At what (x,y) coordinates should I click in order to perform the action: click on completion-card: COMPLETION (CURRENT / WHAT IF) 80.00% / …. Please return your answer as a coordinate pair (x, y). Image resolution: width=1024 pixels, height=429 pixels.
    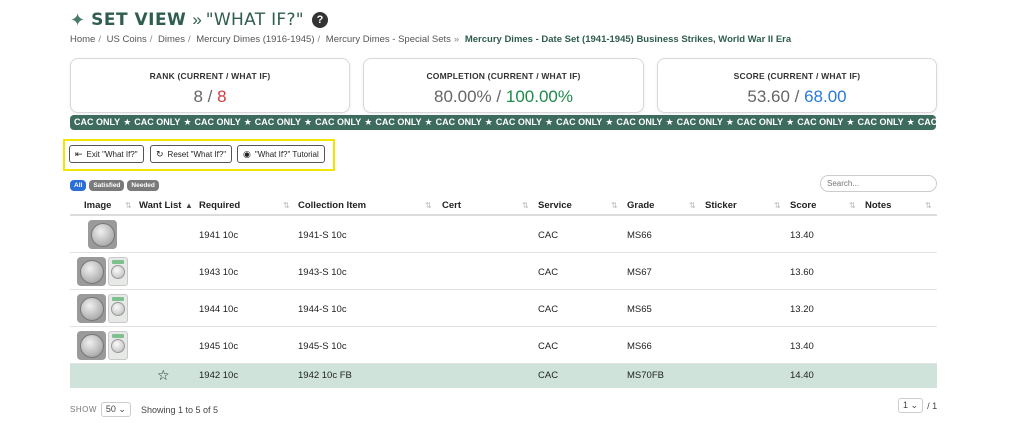
    Looking at the image, I should click on (503, 85).